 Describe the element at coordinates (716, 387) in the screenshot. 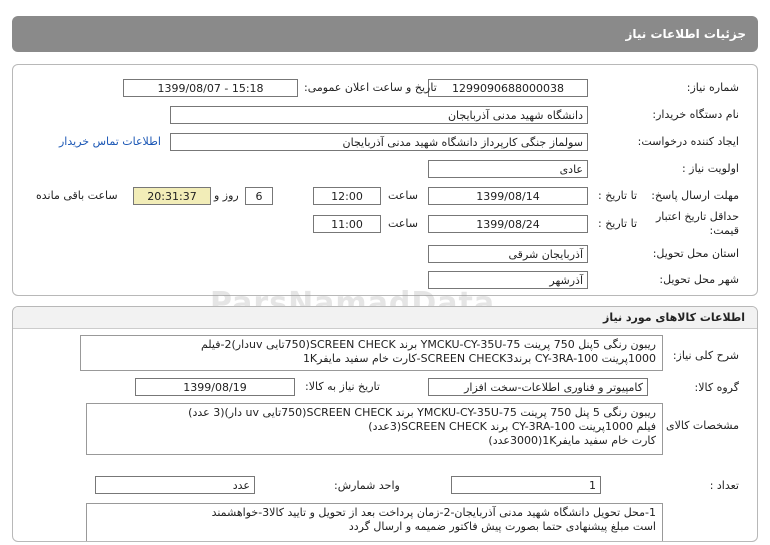

I see `goods-group-label: گروه کالا:` at that location.